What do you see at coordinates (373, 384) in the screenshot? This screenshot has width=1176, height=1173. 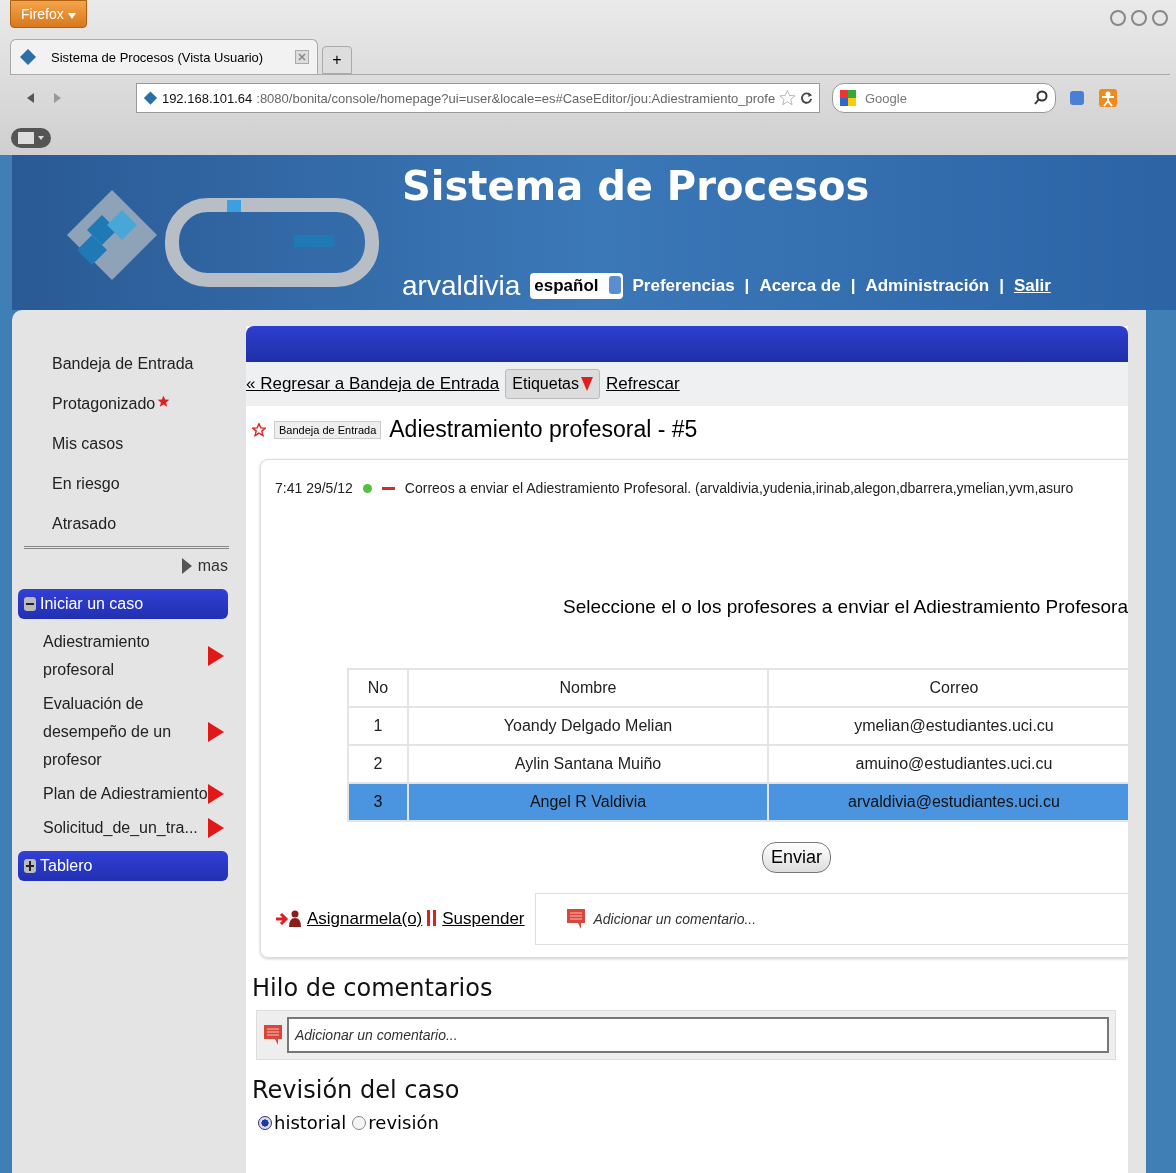 I see `back-link: « Regresar a Bandeja de Entrada` at bounding box center [373, 384].